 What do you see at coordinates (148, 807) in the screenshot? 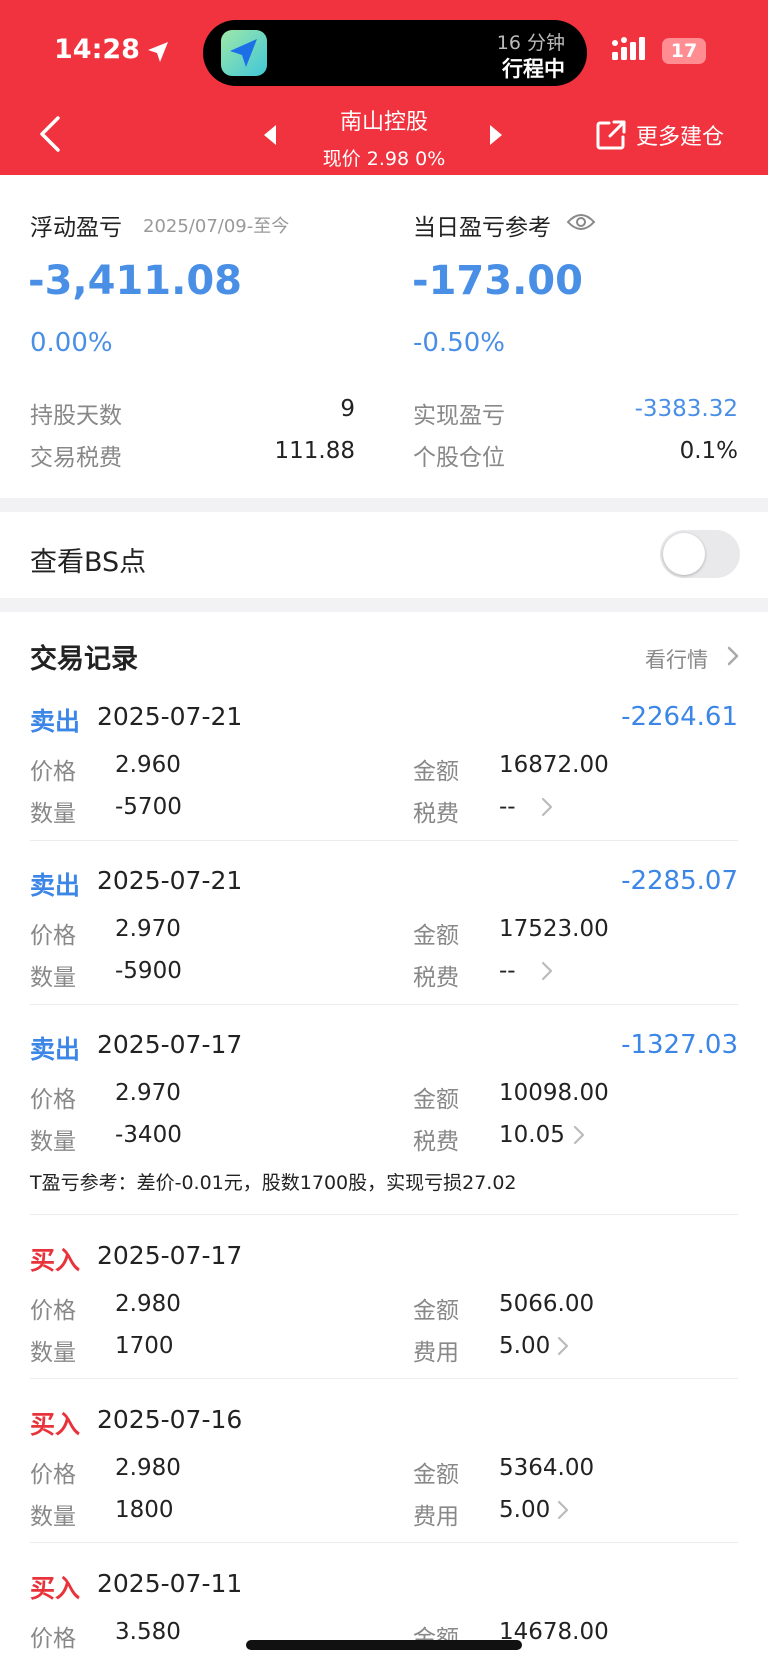
I see `quantity-value: -5700` at bounding box center [148, 807].